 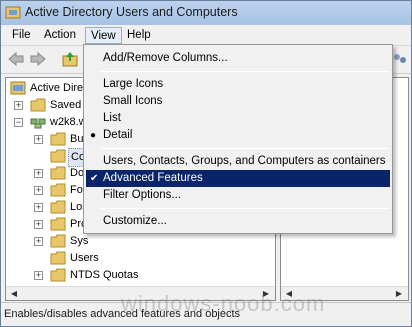 What do you see at coordinates (206, 35) in the screenshot?
I see `menu-bar: File Action View Help` at bounding box center [206, 35].